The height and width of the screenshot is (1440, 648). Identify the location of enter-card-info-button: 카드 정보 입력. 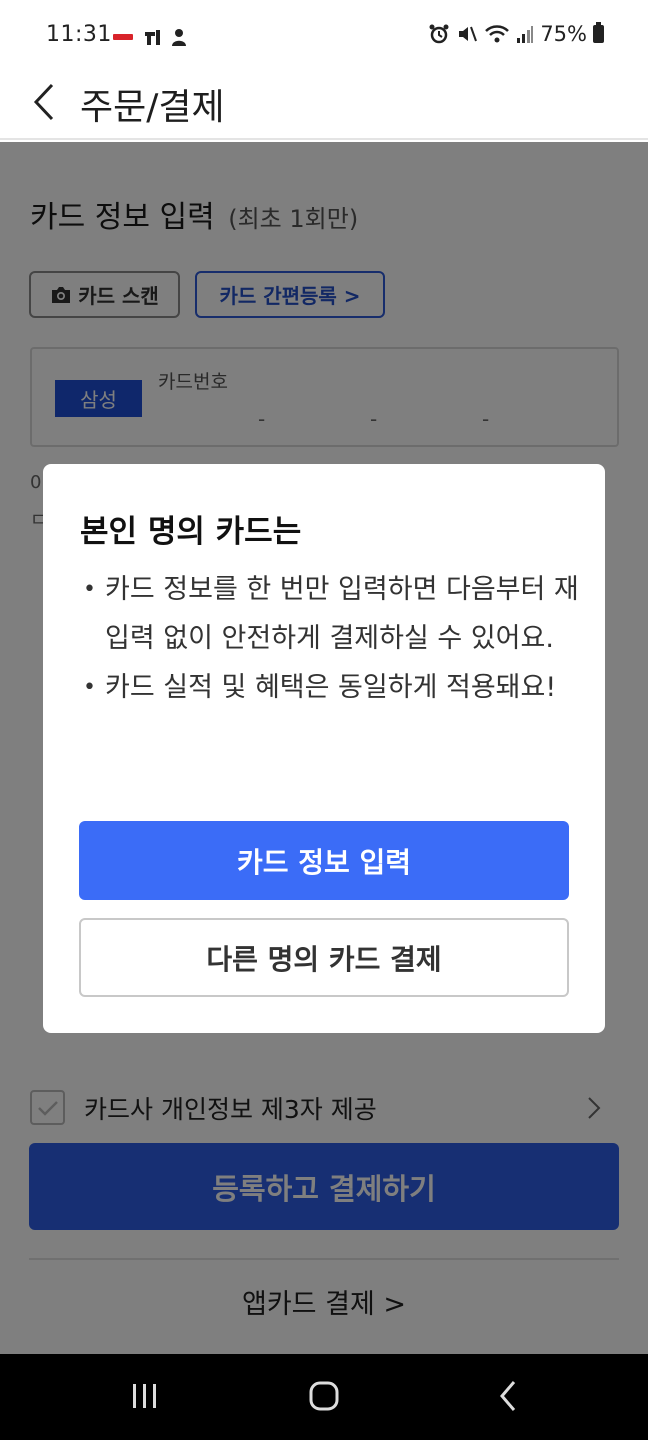
(324, 860).